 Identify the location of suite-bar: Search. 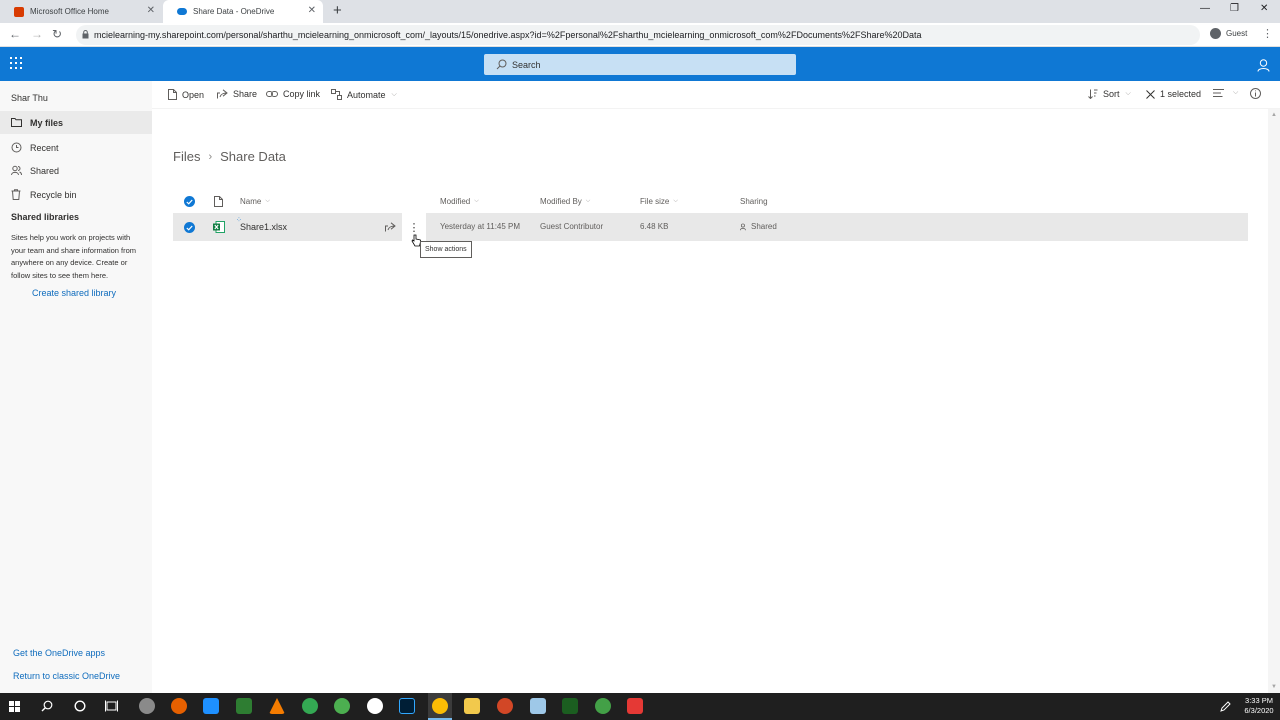
(640, 64).